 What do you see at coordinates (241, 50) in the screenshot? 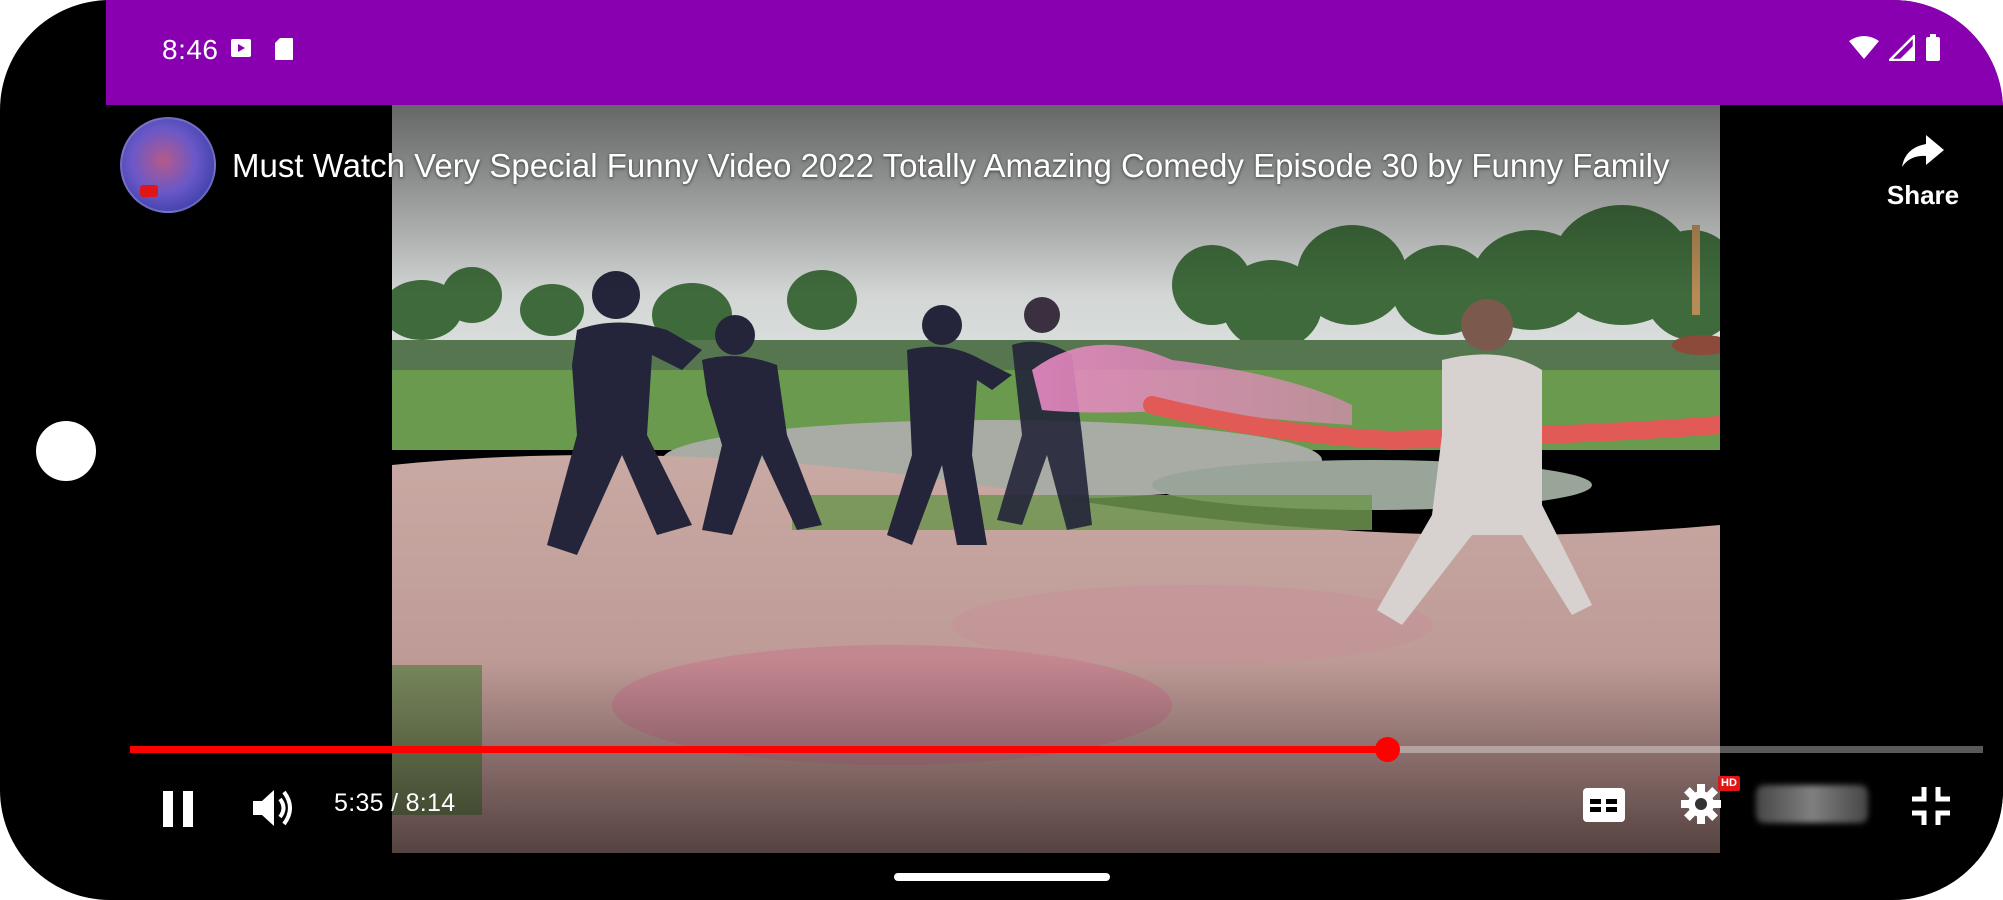
I see `media-icon` at bounding box center [241, 50].